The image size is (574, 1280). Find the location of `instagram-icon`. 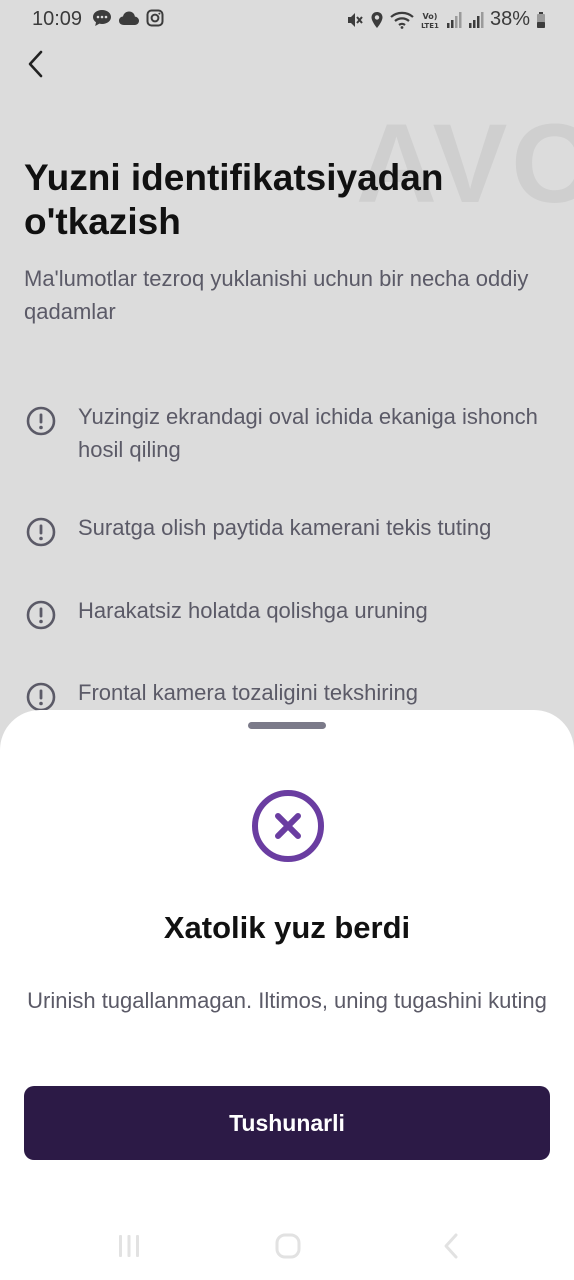

instagram-icon is located at coordinates (155, 18).